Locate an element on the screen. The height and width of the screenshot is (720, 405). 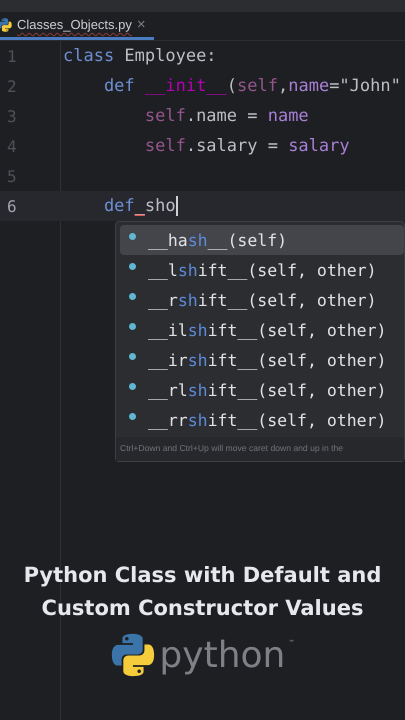
code-line: def_sho is located at coordinates (139, 206).